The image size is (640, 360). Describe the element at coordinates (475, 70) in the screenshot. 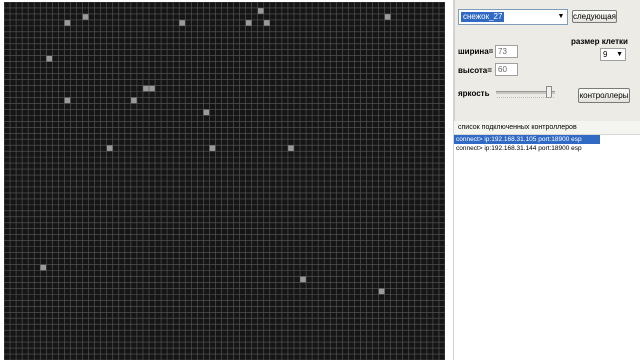

I see `height-label: высота=` at that location.